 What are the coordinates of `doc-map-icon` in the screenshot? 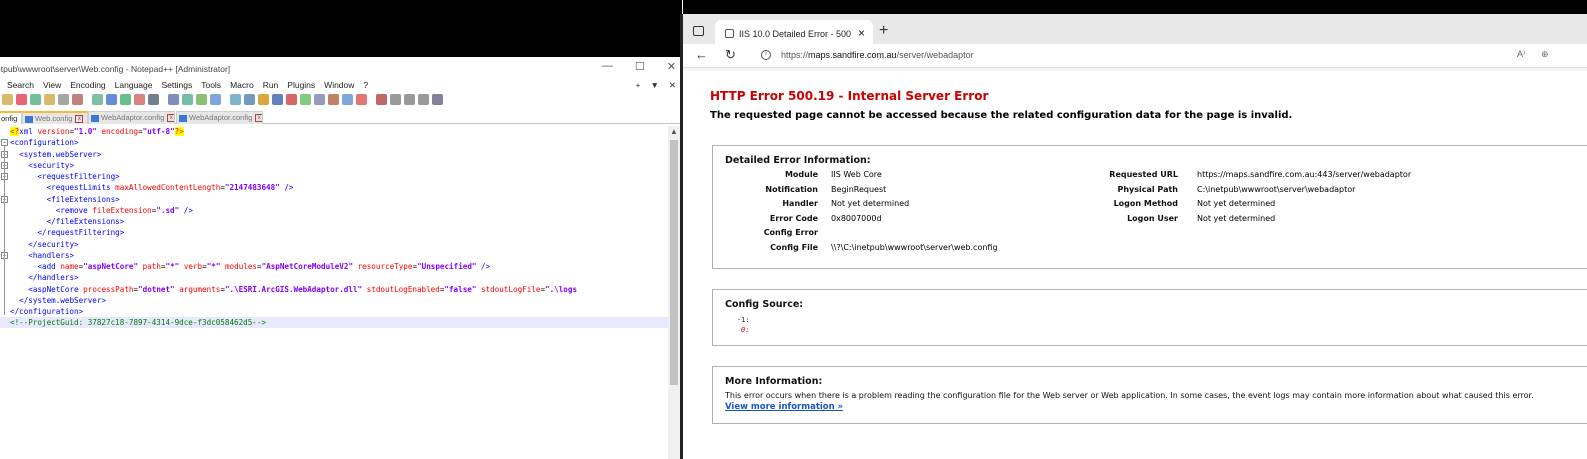 It's located at (319, 99).